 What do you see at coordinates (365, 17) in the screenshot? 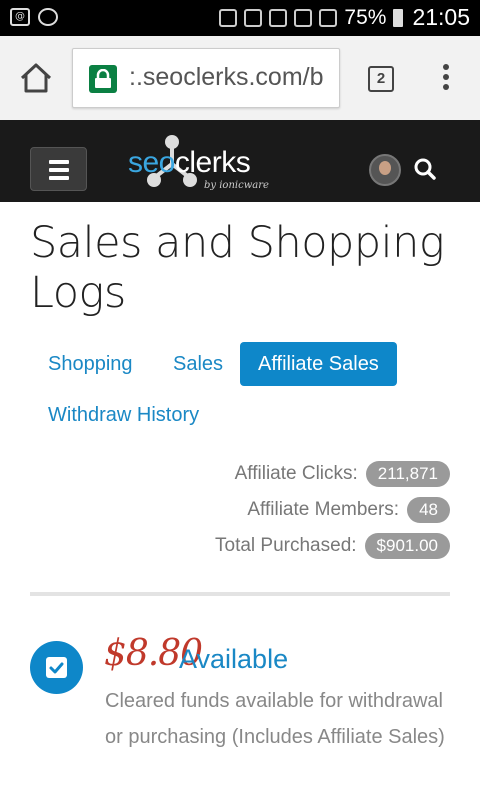
I see `battery-percent: 75%` at bounding box center [365, 17].